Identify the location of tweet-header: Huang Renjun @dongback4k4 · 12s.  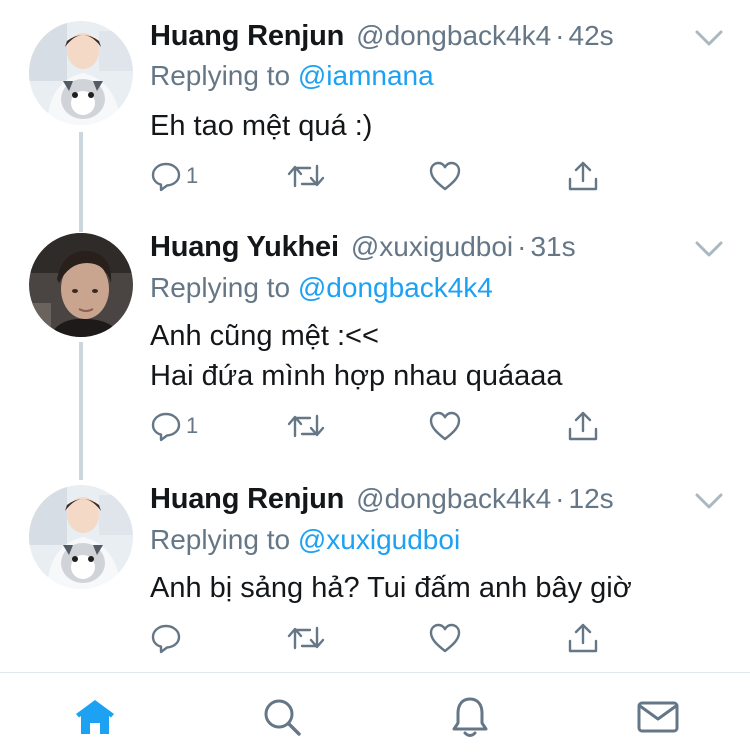
(382, 503).